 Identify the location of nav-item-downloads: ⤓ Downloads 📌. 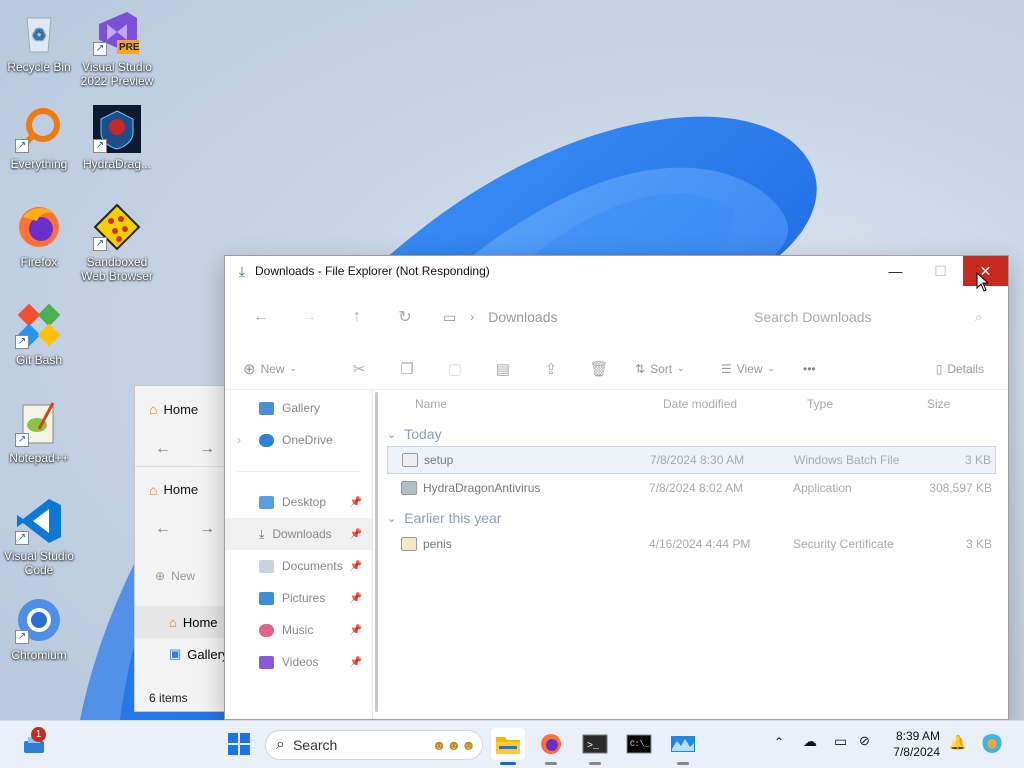
(298, 534).